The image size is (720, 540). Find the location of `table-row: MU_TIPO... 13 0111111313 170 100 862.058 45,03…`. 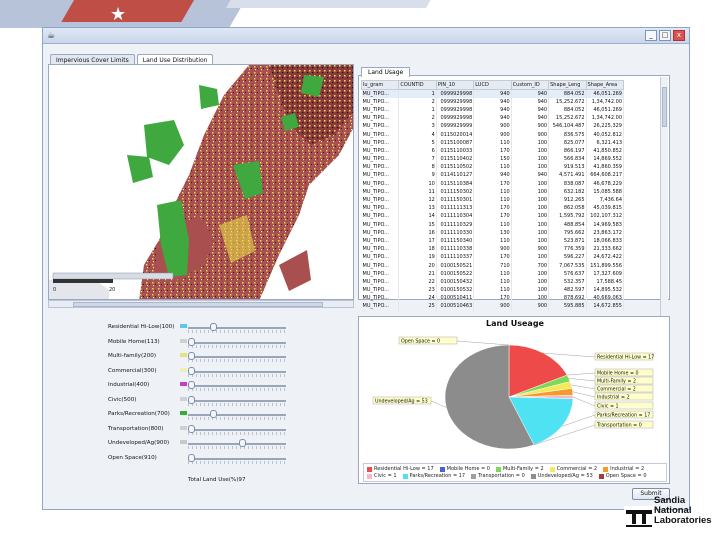

table-row: MU_TIPO... 13 0111111313 170 100 862.058 45,03… is located at coordinates (493, 208).